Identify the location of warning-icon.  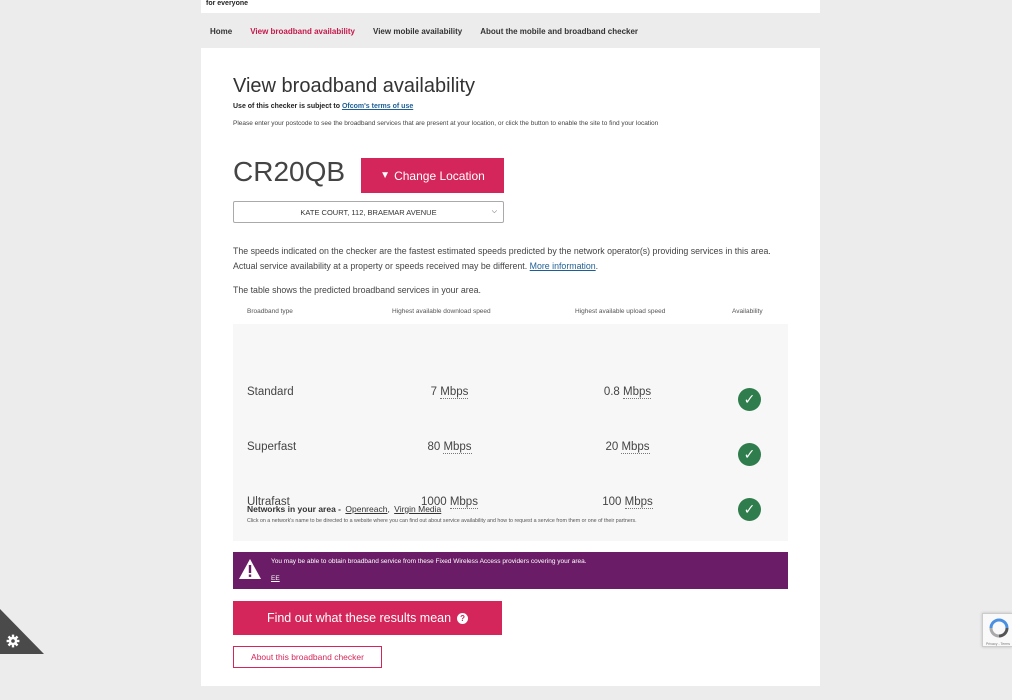
(250, 569).